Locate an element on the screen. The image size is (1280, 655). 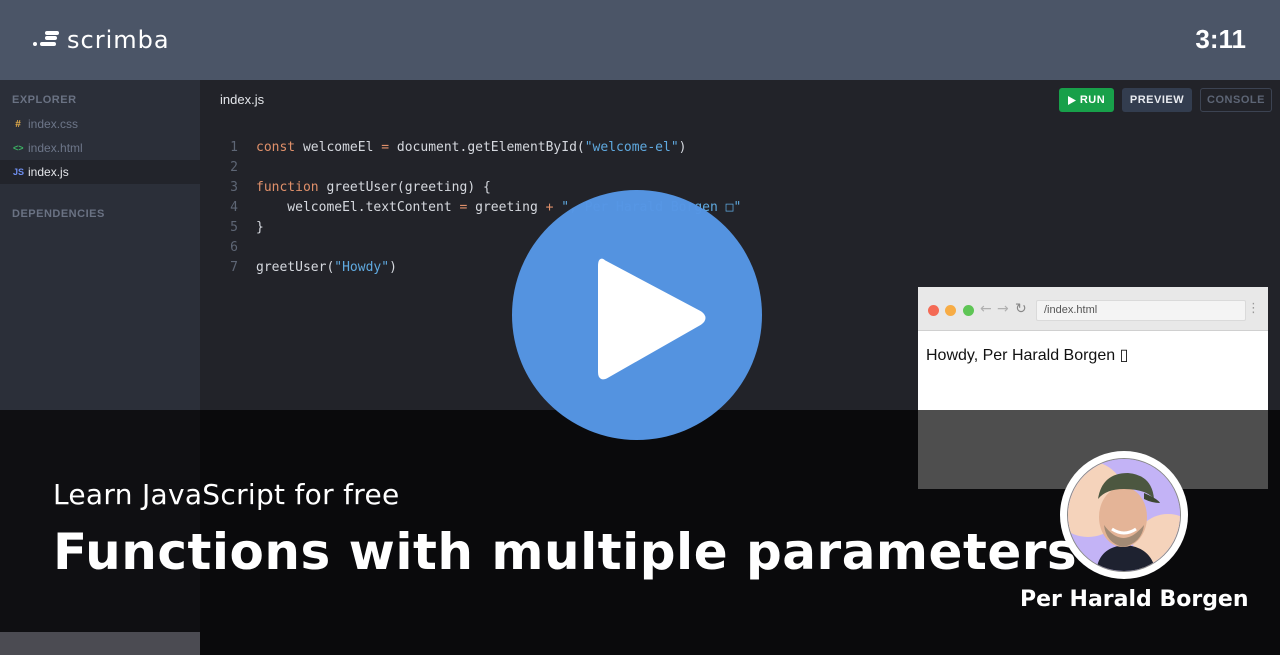
kebab-menu-icon: ⋮ is located at coordinates (1253, 308).